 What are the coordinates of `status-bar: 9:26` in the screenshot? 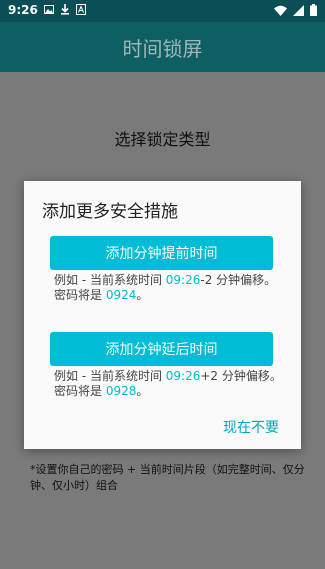 It's located at (162, 11).